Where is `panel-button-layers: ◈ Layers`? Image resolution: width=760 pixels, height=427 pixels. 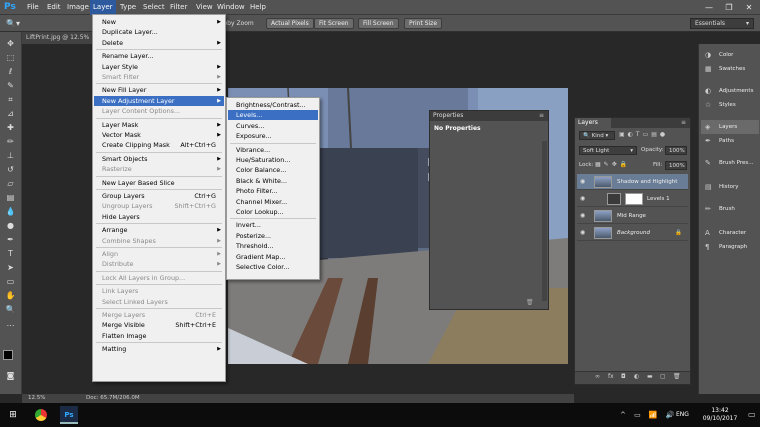
panel-button-layers: ◈ Layers is located at coordinates (730, 127).